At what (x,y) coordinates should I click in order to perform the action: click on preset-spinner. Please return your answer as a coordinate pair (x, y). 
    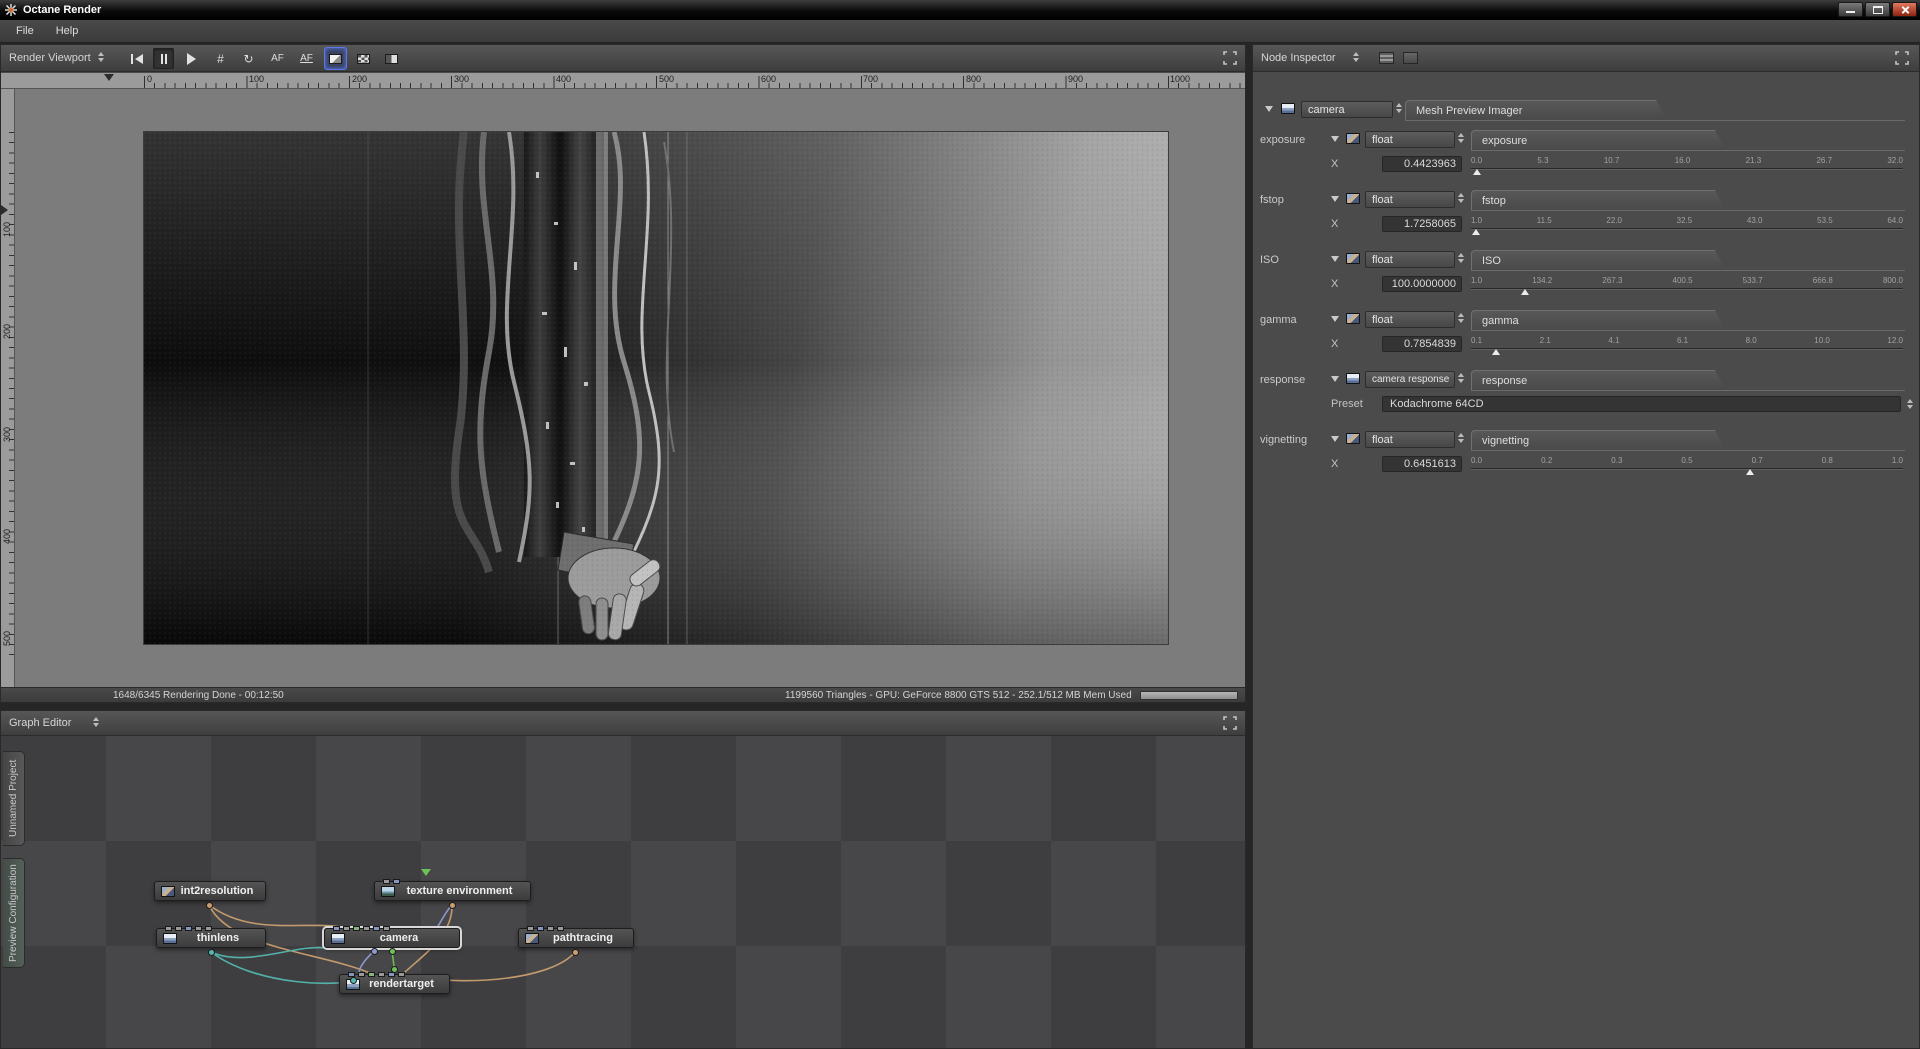
    Looking at the image, I should click on (1910, 404).